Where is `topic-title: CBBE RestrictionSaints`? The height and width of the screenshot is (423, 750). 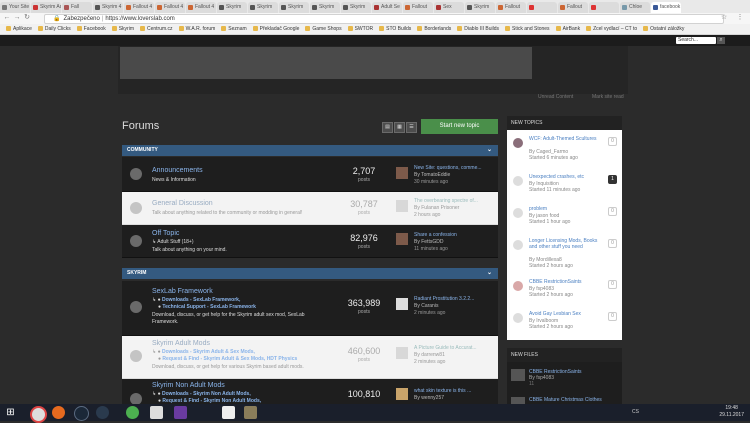
topic-title: CBBE RestrictionSaints is located at coordinates (564, 282).